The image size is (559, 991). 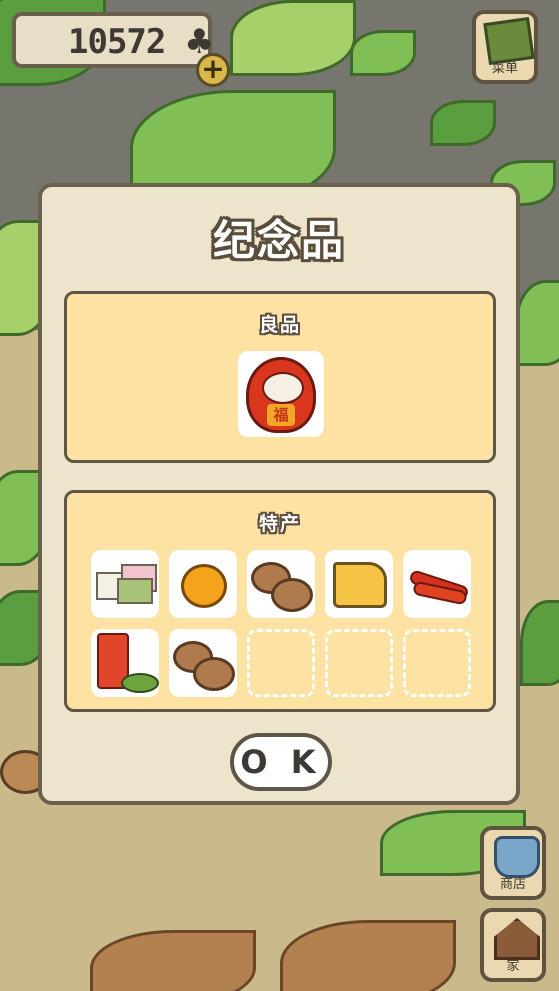 What do you see at coordinates (513, 966) in the screenshot?
I see `home-label: 家` at bounding box center [513, 966].